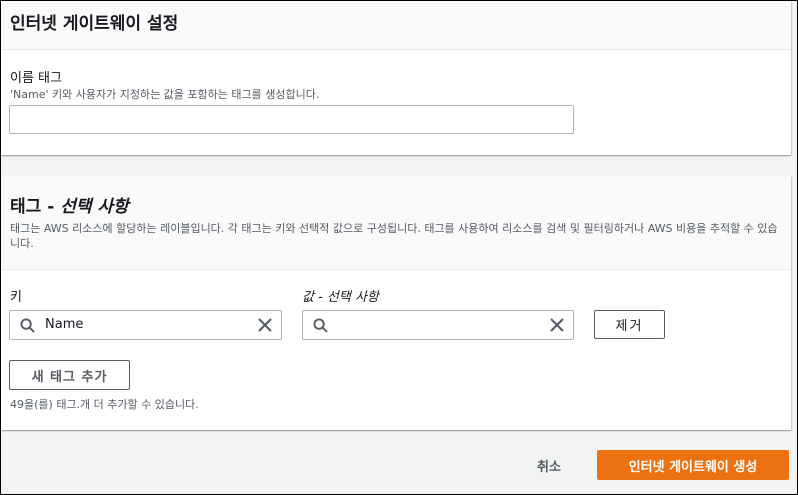 This screenshot has height=495, width=798. What do you see at coordinates (36, 78) in the screenshot?
I see `name-tag-label: 이름 태그` at bounding box center [36, 78].